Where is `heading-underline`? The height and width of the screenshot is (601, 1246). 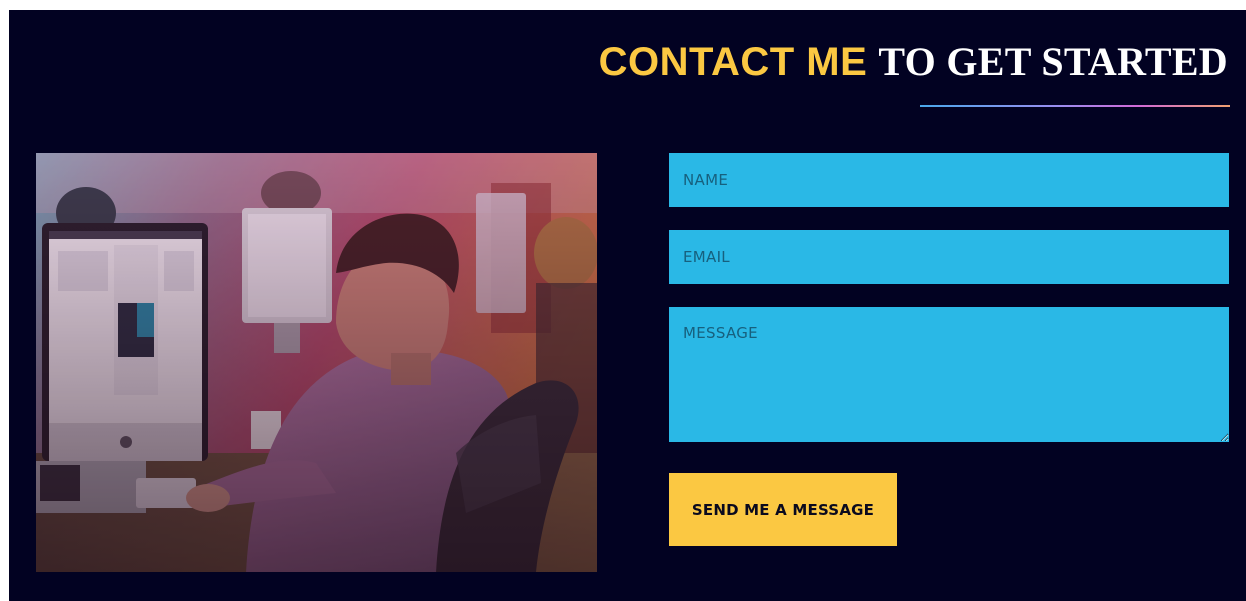
heading-underline is located at coordinates (1075, 106).